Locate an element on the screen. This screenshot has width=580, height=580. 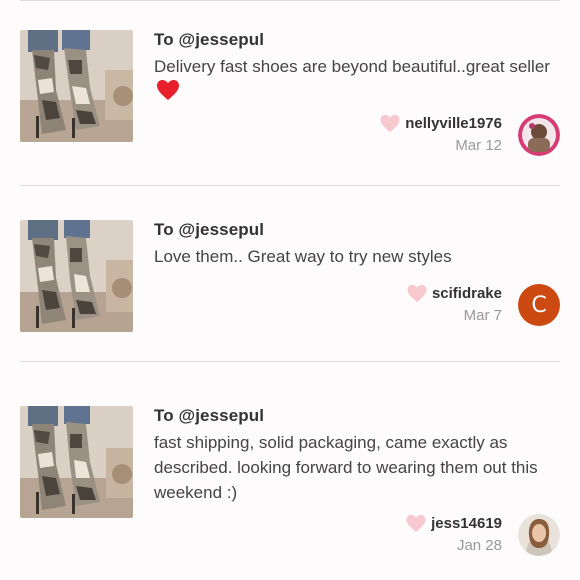
review-text: Love them.. Great way to try new styles is located at coordinates (356, 256).